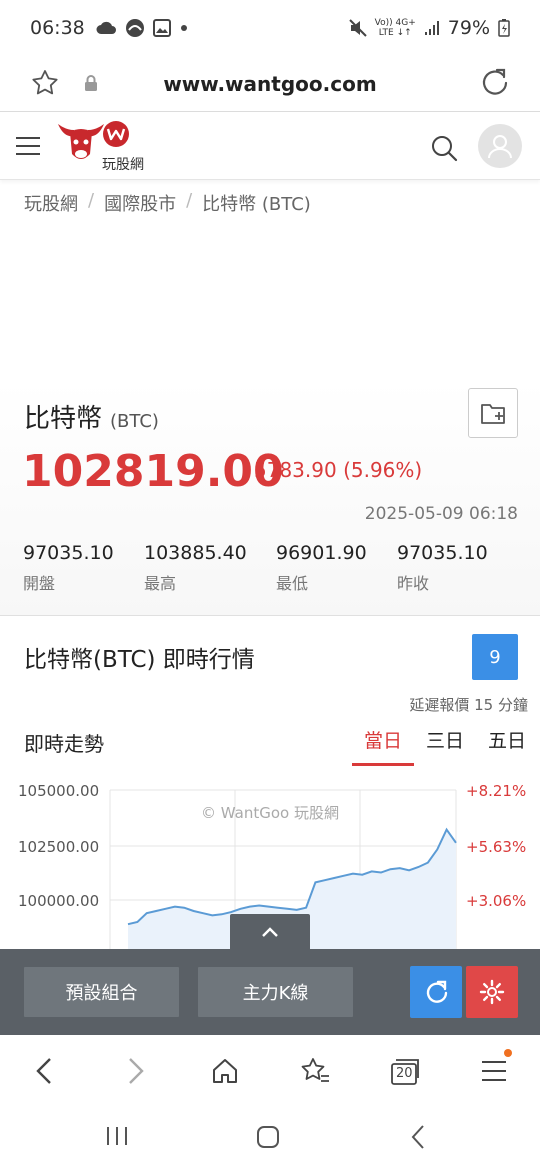 Image resolution: width=540 pixels, height=1170 pixels. I want to click on bookmarks-button, so click(315, 1071).